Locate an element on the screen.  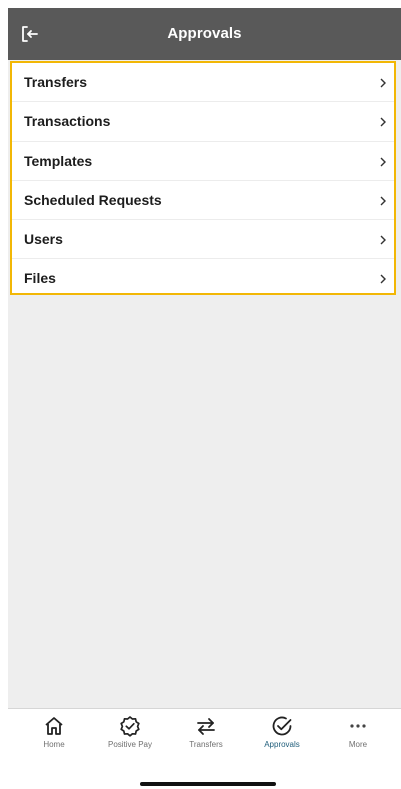
tab-label: Positive Pay is located at coordinates (130, 744).